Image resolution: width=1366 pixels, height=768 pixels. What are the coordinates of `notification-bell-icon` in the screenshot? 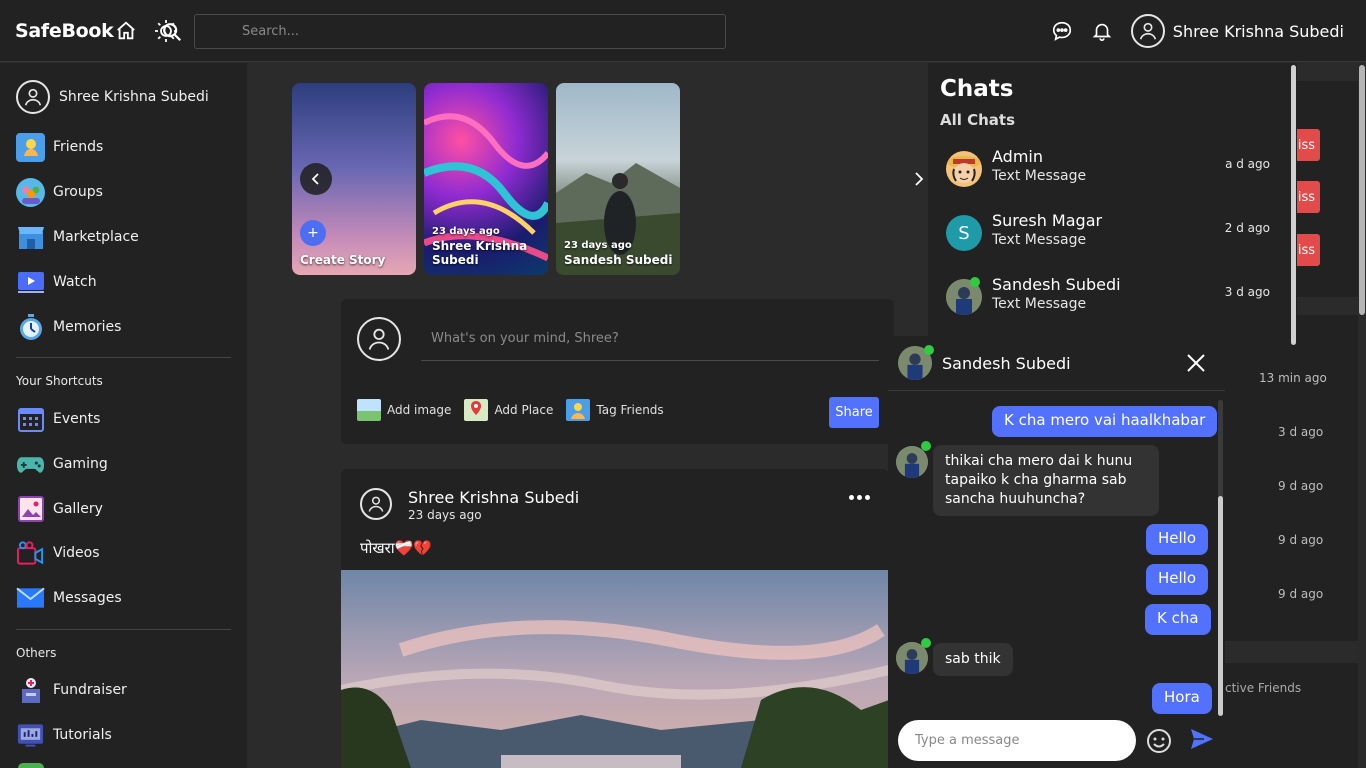 It's located at (1102, 31).